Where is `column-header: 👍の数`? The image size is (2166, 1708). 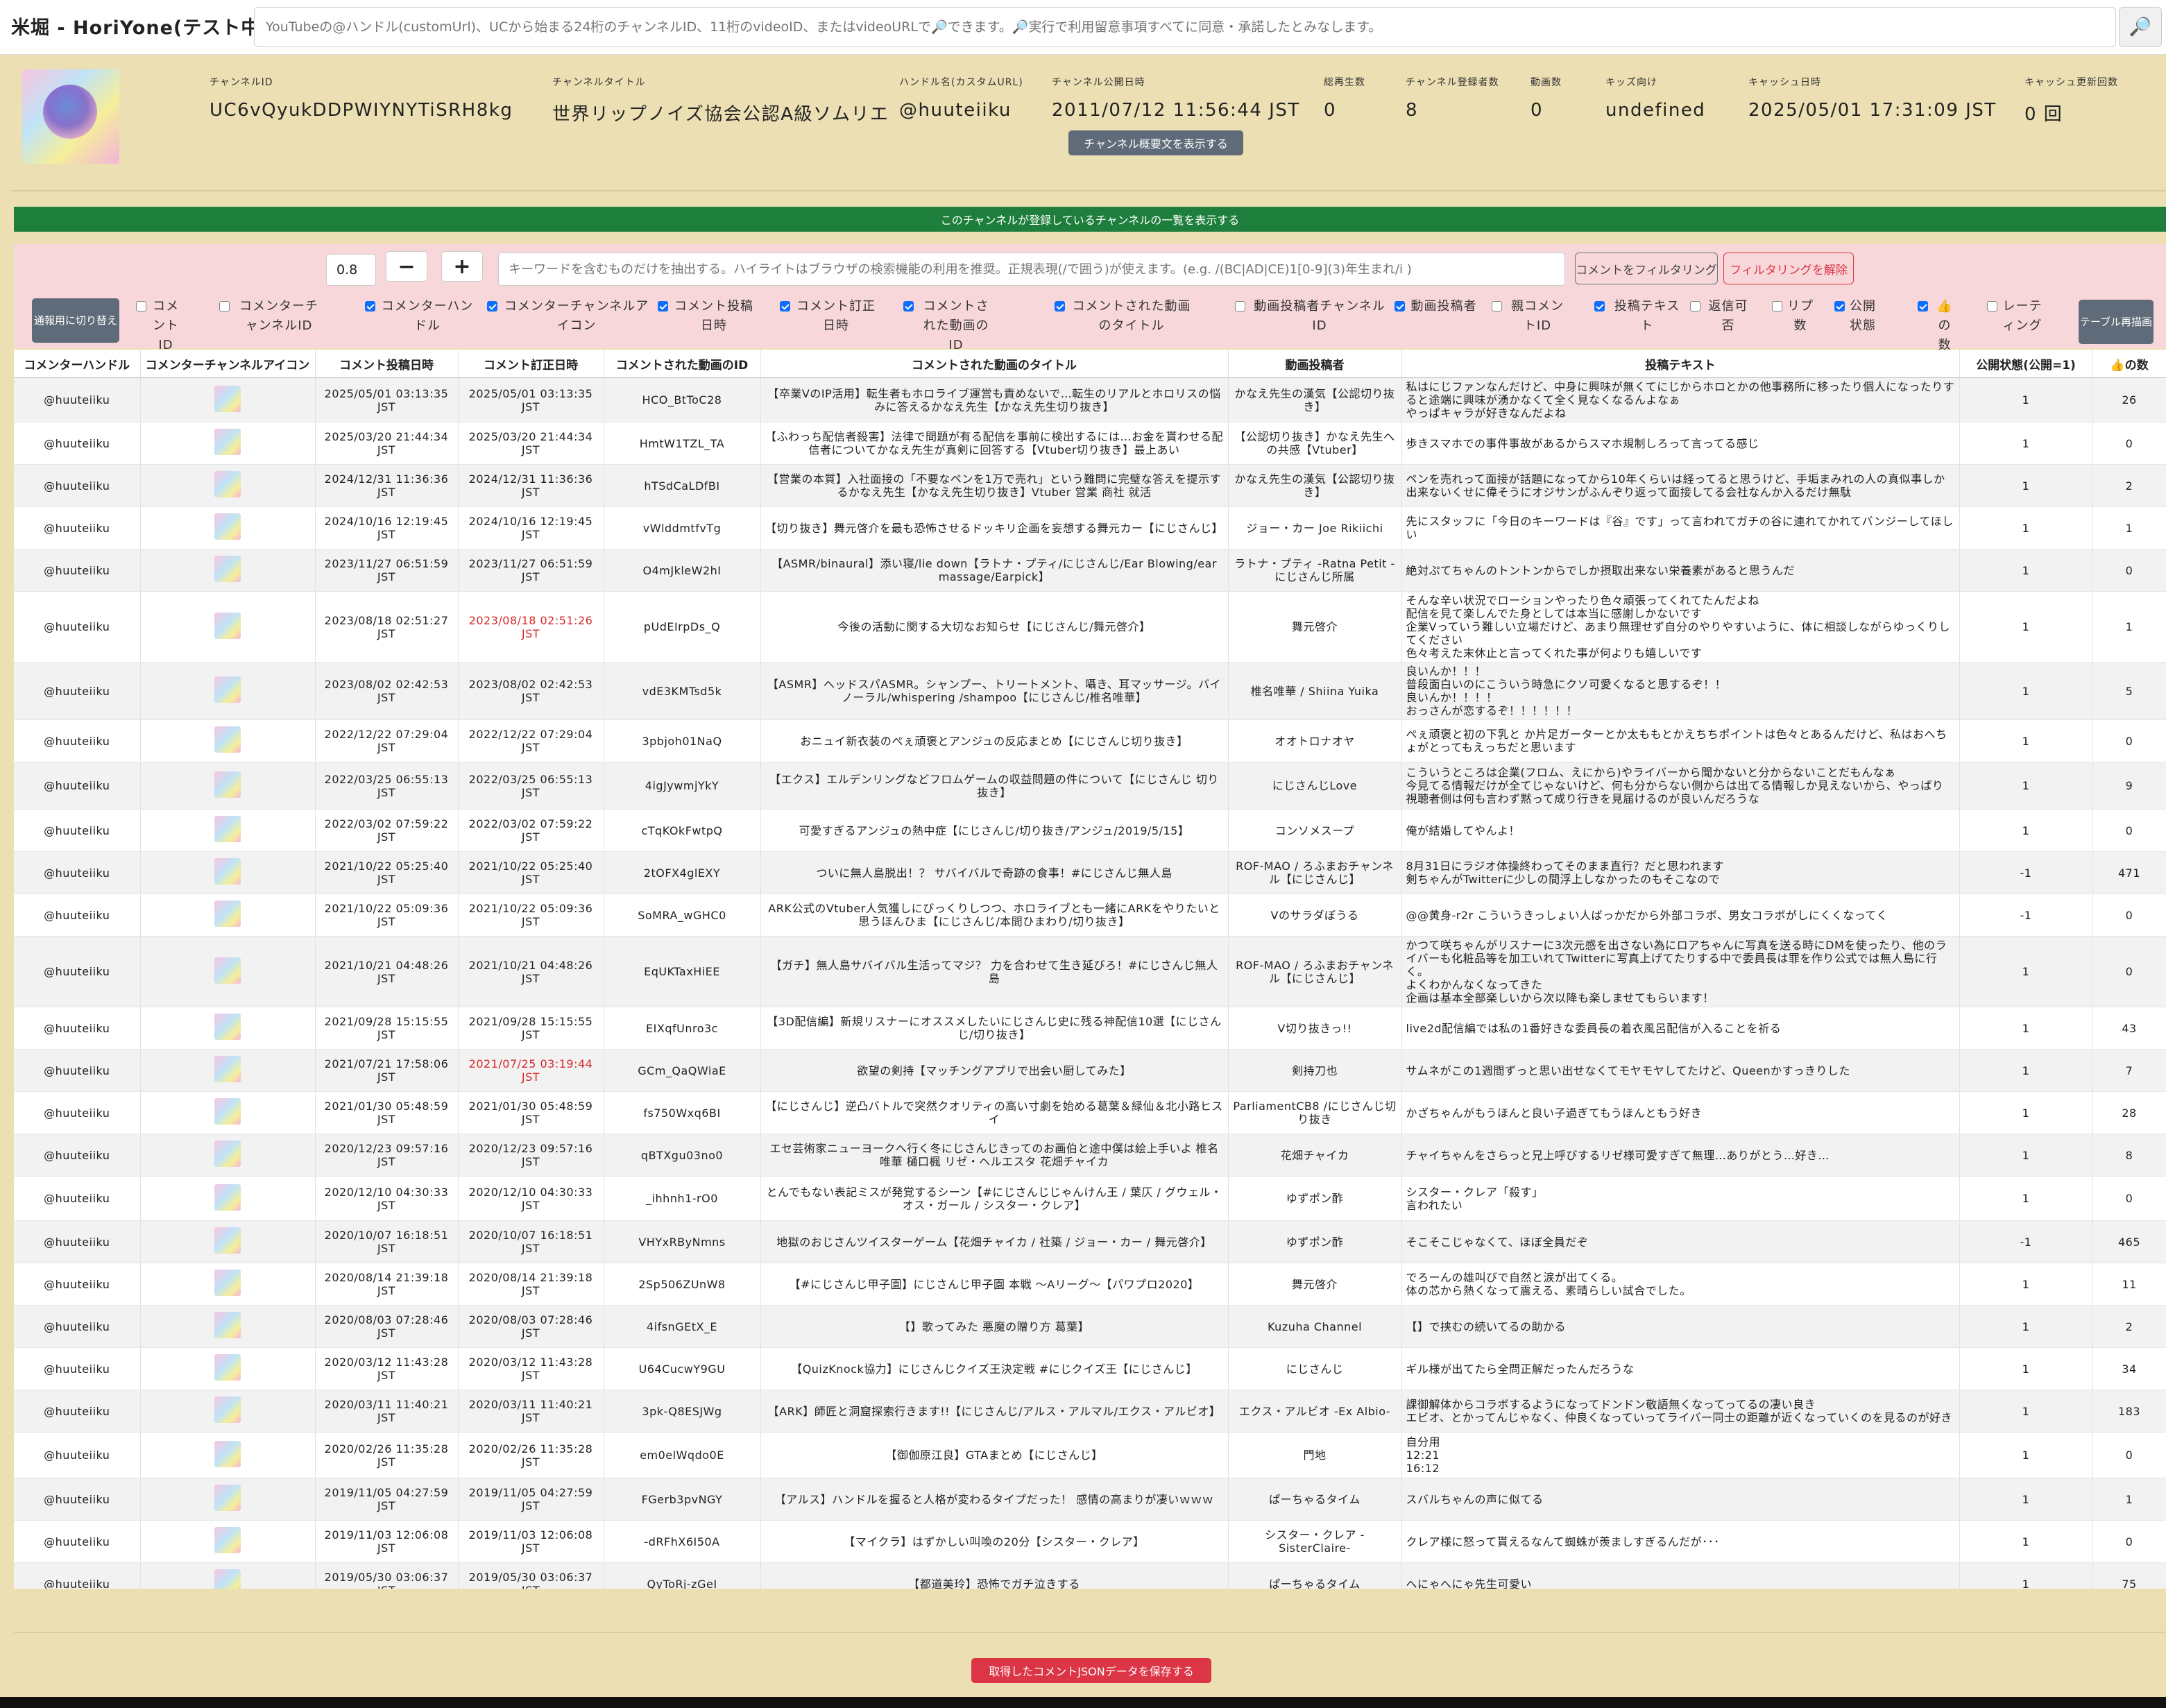
column-header: 👍の数 is located at coordinates (2129, 364).